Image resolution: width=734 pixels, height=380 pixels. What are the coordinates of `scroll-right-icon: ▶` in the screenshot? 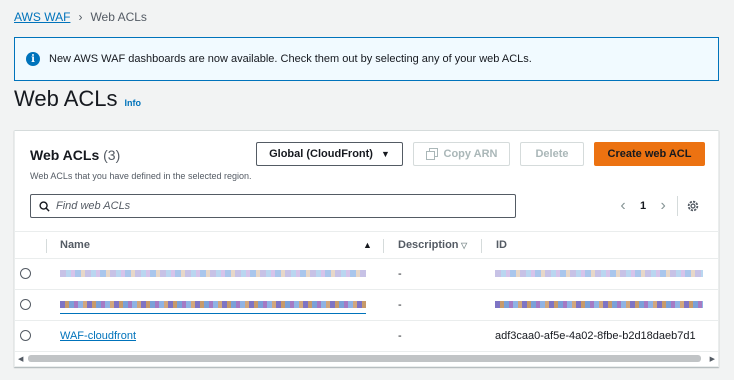 It's located at (712, 359).